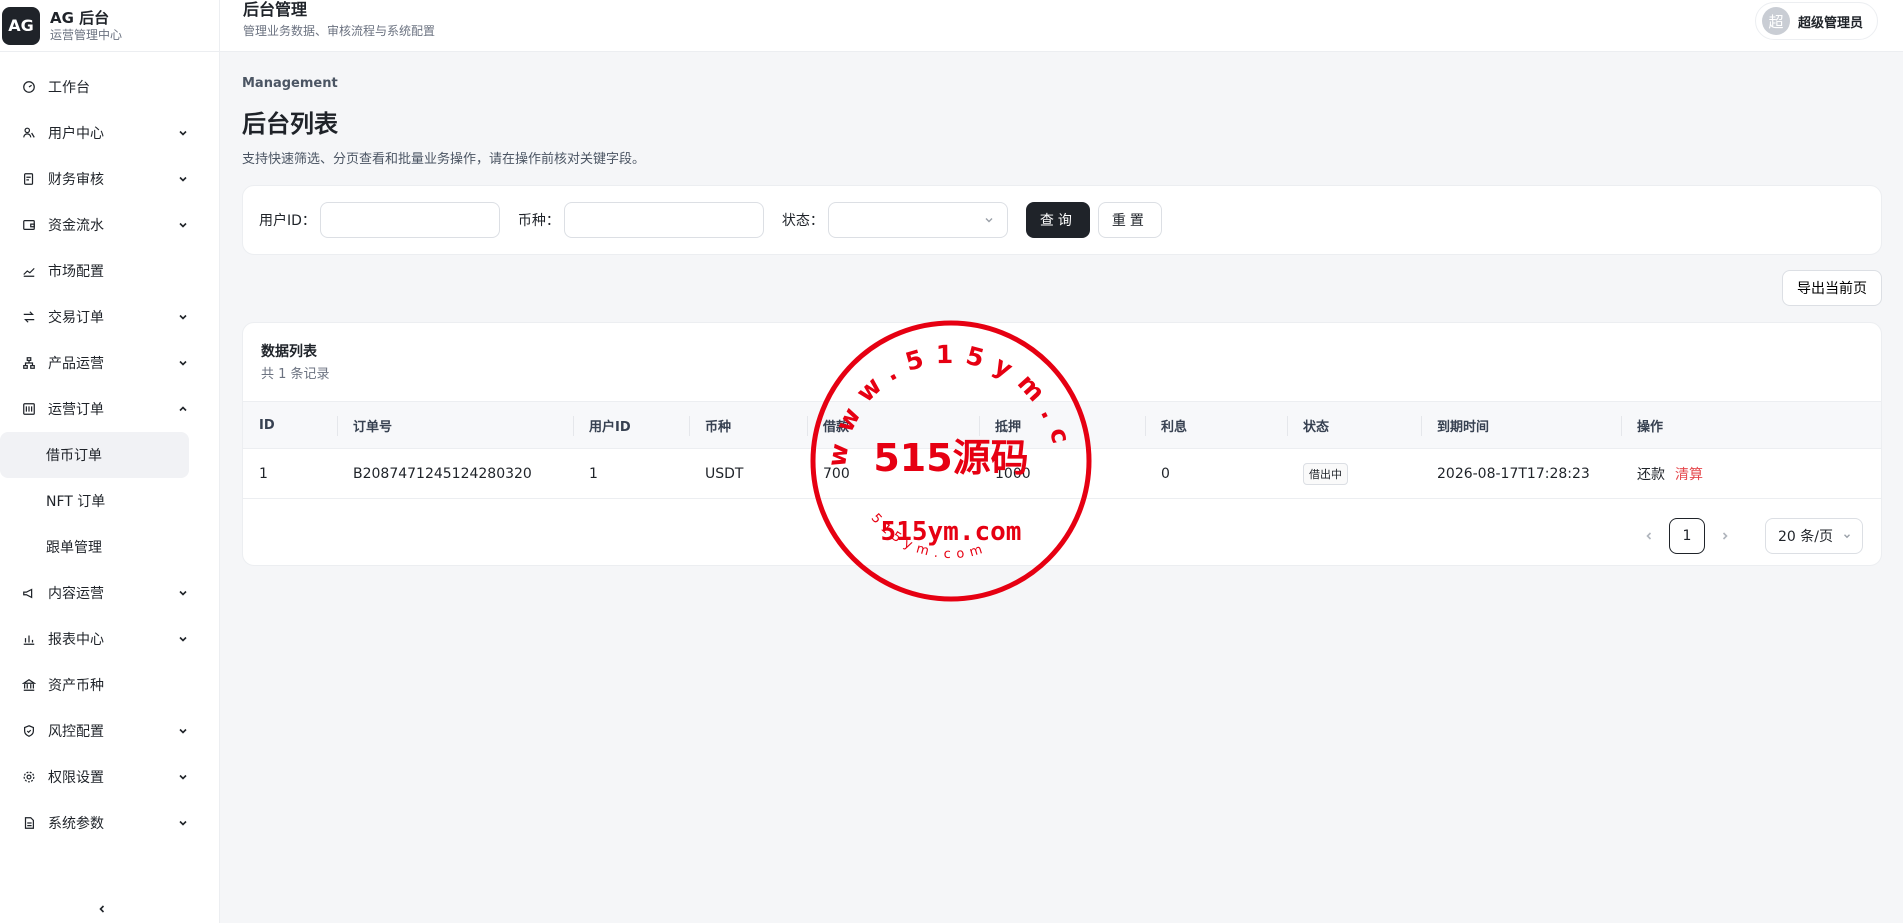  Describe the element at coordinates (289, 352) in the screenshot. I see `table-title: 数据列表` at that location.